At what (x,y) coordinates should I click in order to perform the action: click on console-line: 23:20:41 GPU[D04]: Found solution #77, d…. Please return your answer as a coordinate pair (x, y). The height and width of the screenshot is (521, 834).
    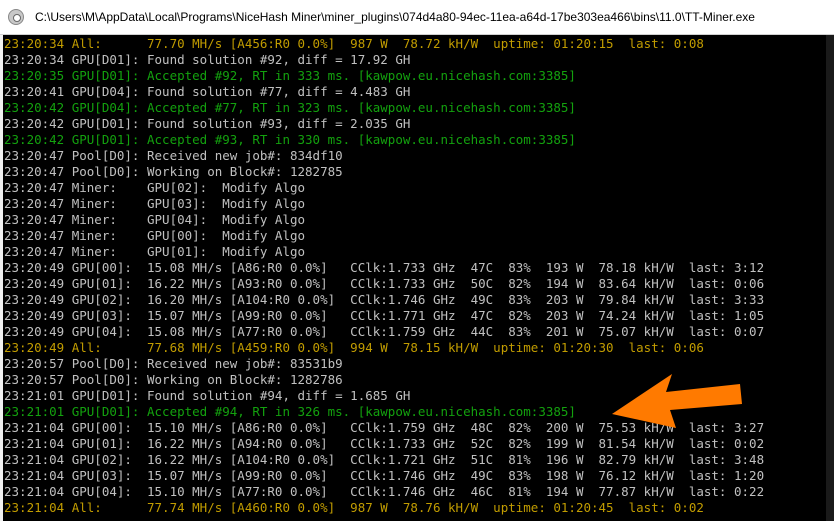
    Looking at the image, I should click on (207, 91).